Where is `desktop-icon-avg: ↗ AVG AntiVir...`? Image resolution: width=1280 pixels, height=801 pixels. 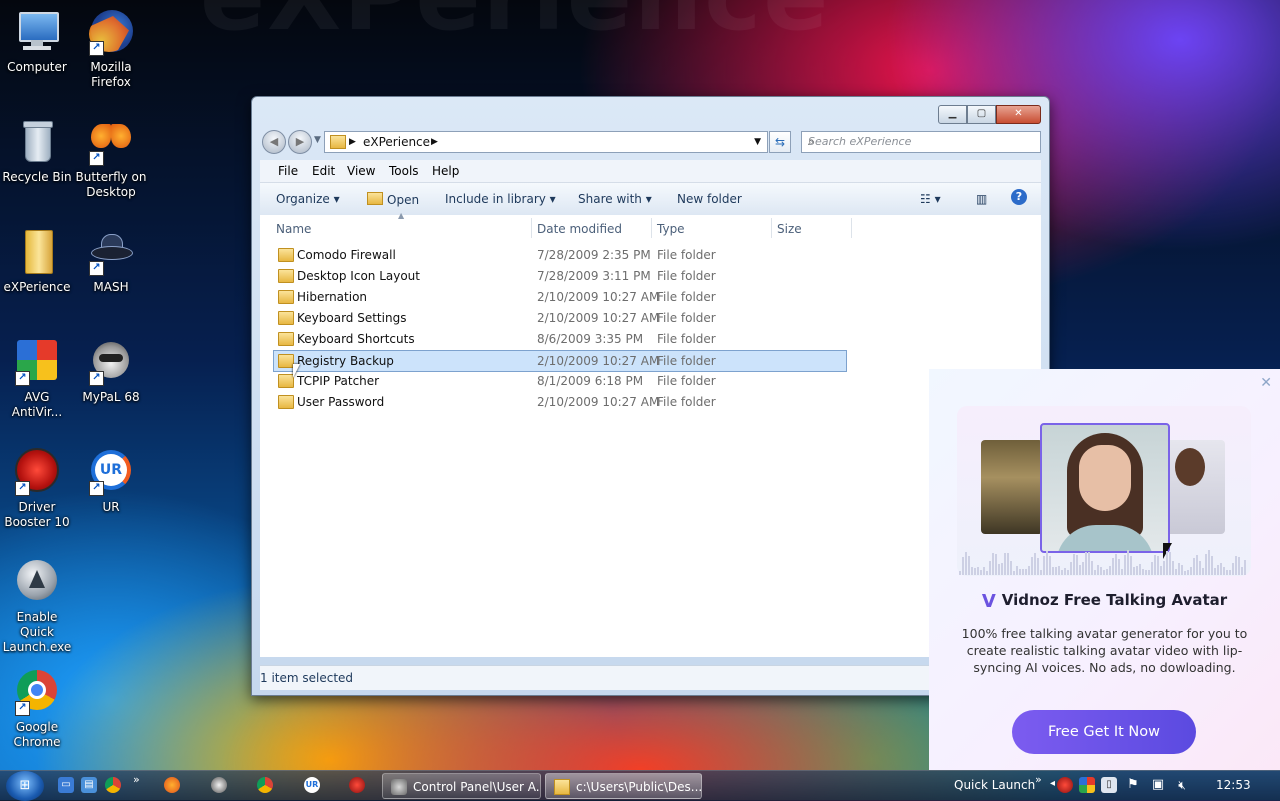 desktop-icon-avg: ↗ AVG AntiVir... is located at coordinates (37, 379).